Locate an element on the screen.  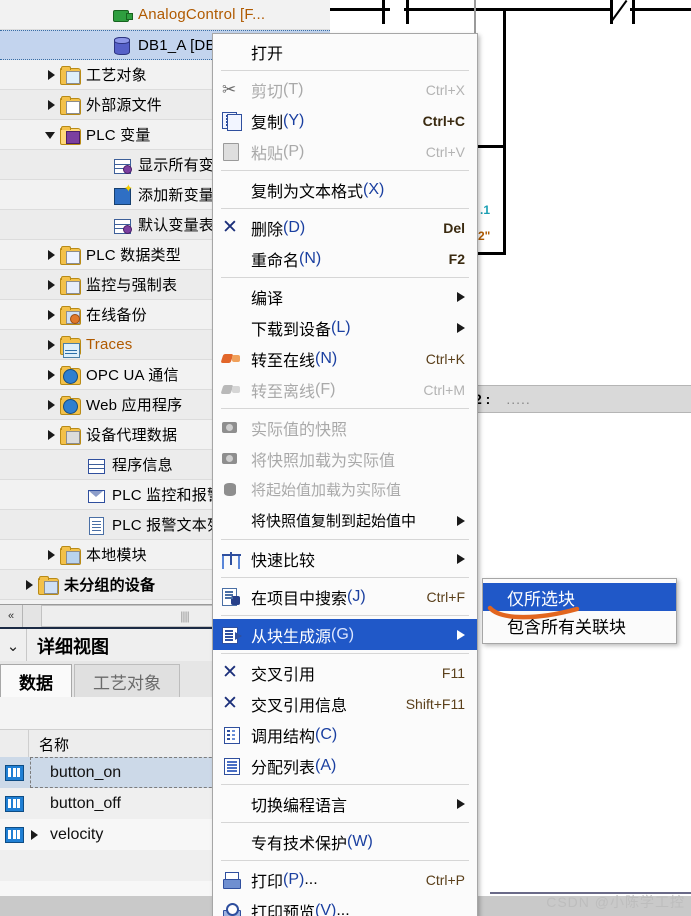
snapshot-download-icon is located at coordinates (231, 458).